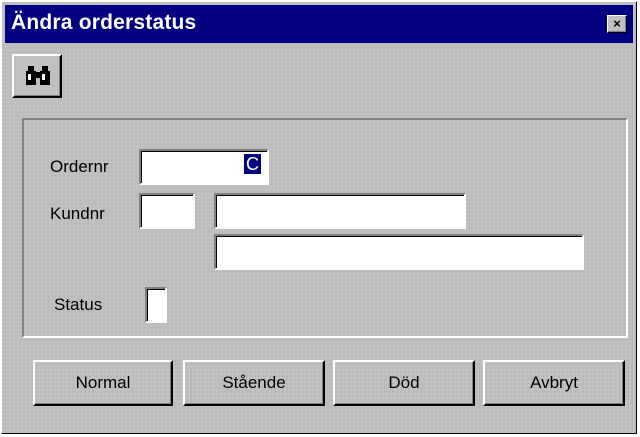 The image size is (640, 437). I want to click on status-label: Status, so click(78, 304).